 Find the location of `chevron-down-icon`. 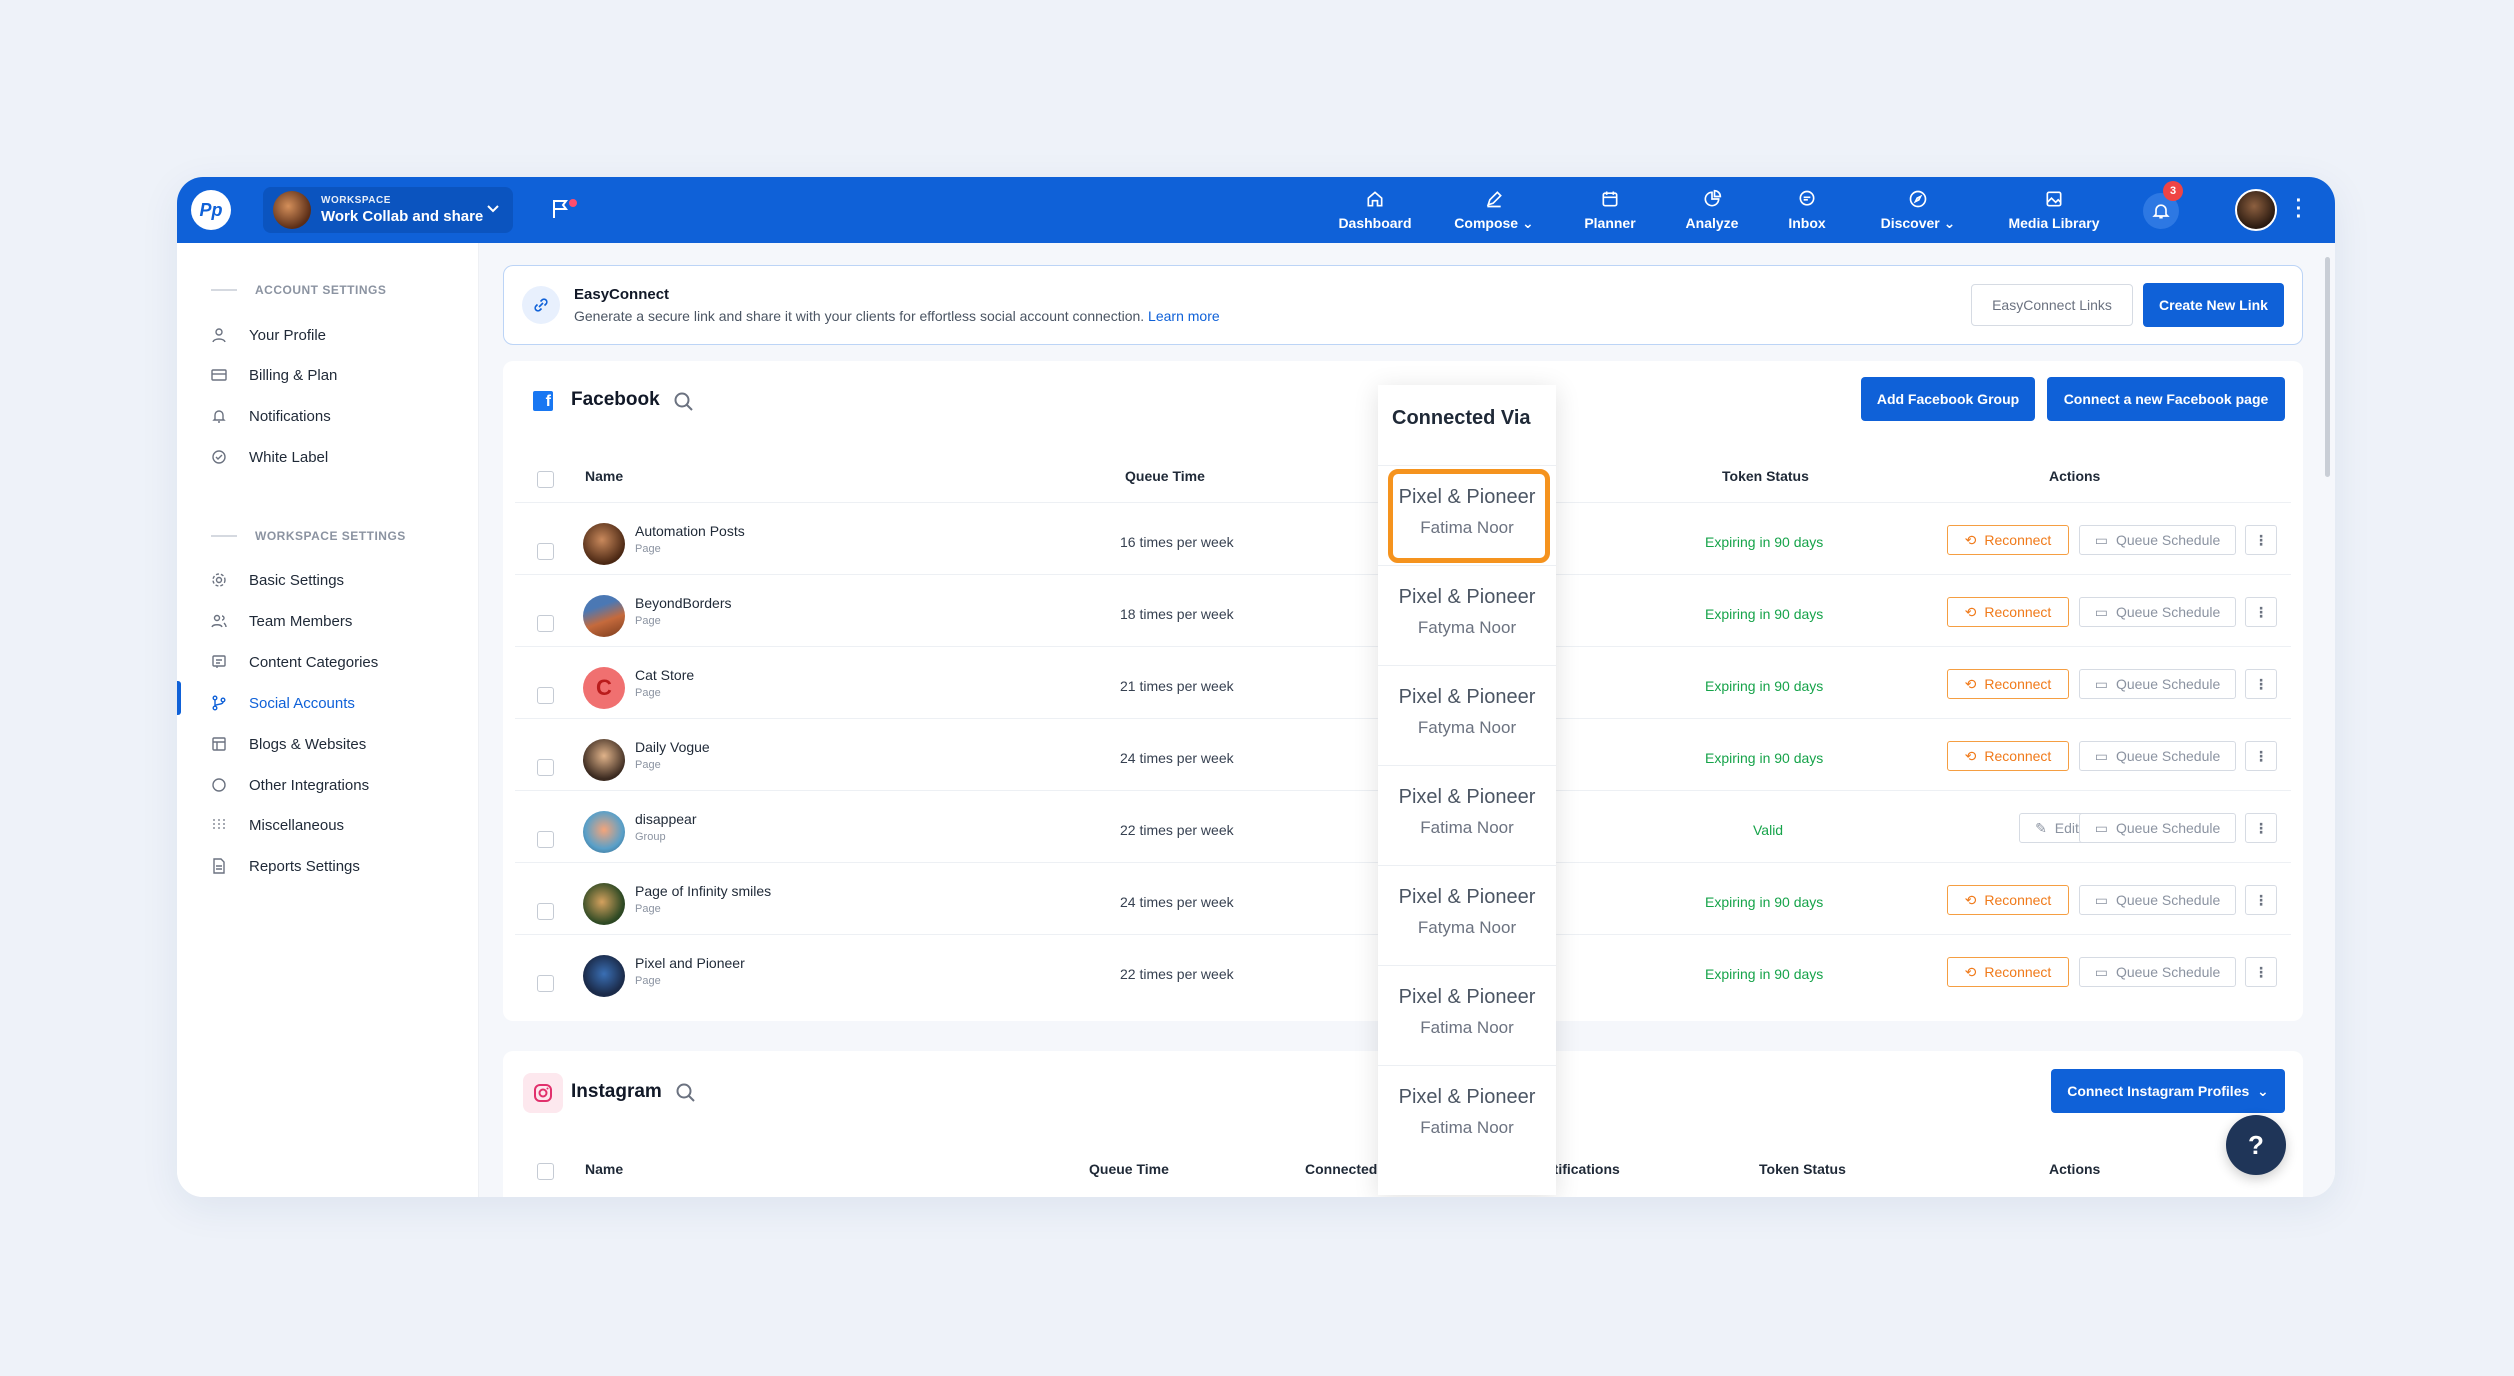

chevron-down-icon is located at coordinates (493, 209).